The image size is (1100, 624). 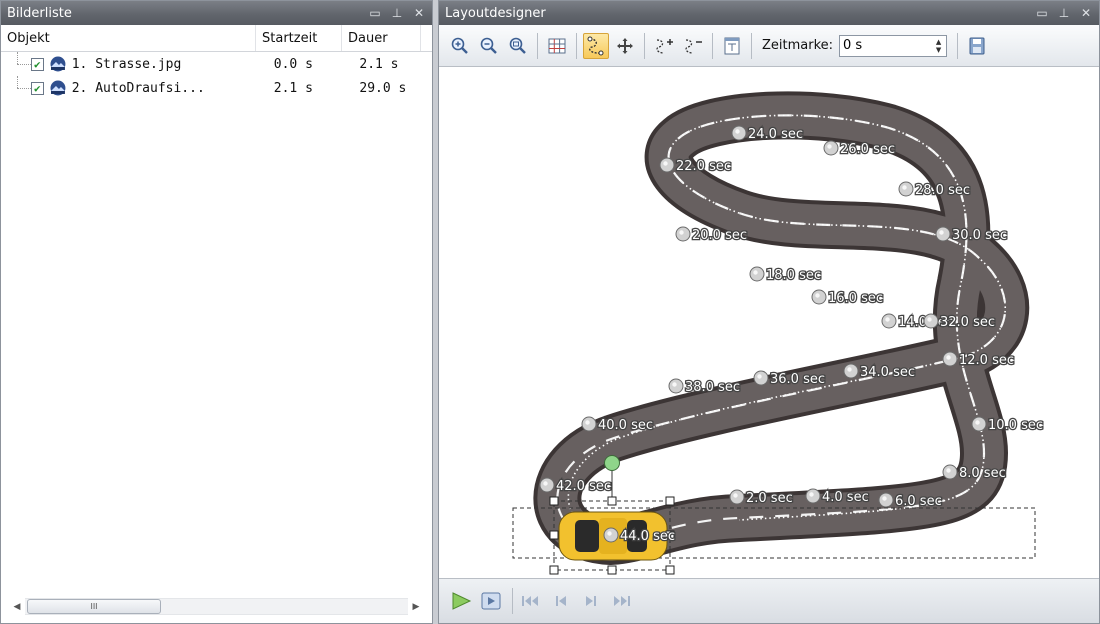 I want to click on waypoint-marker: 2.0 sec, so click(x=761, y=498).